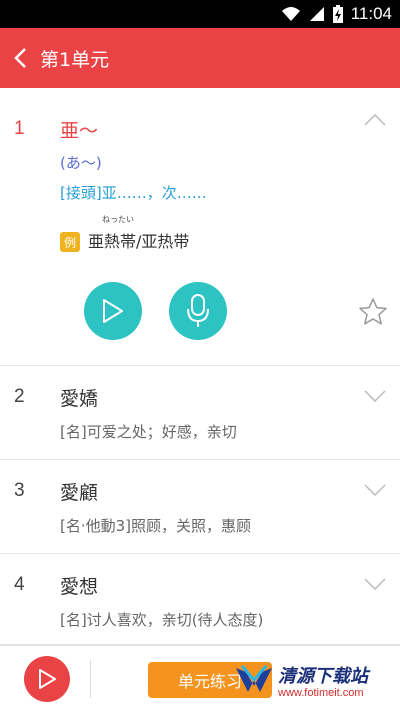 The image size is (400, 710). Describe the element at coordinates (373, 312) in the screenshot. I see `star-icon` at that location.